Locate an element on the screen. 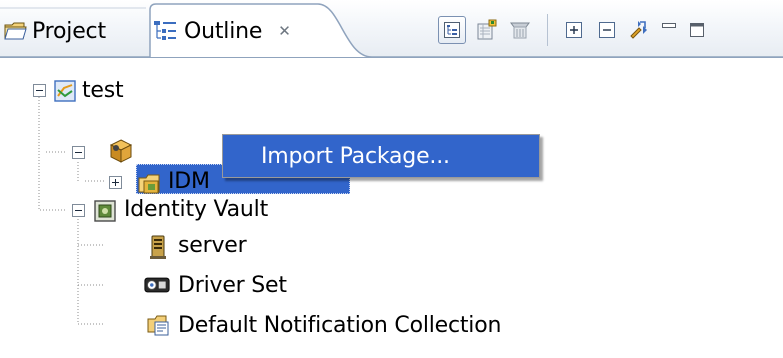  link-with-editor-button is located at coordinates (639, 30).